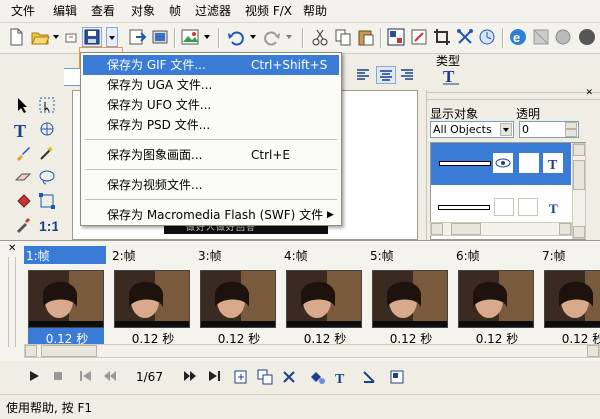 The image size is (600, 419). I want to click on align-right-icon, so click(408, 75).